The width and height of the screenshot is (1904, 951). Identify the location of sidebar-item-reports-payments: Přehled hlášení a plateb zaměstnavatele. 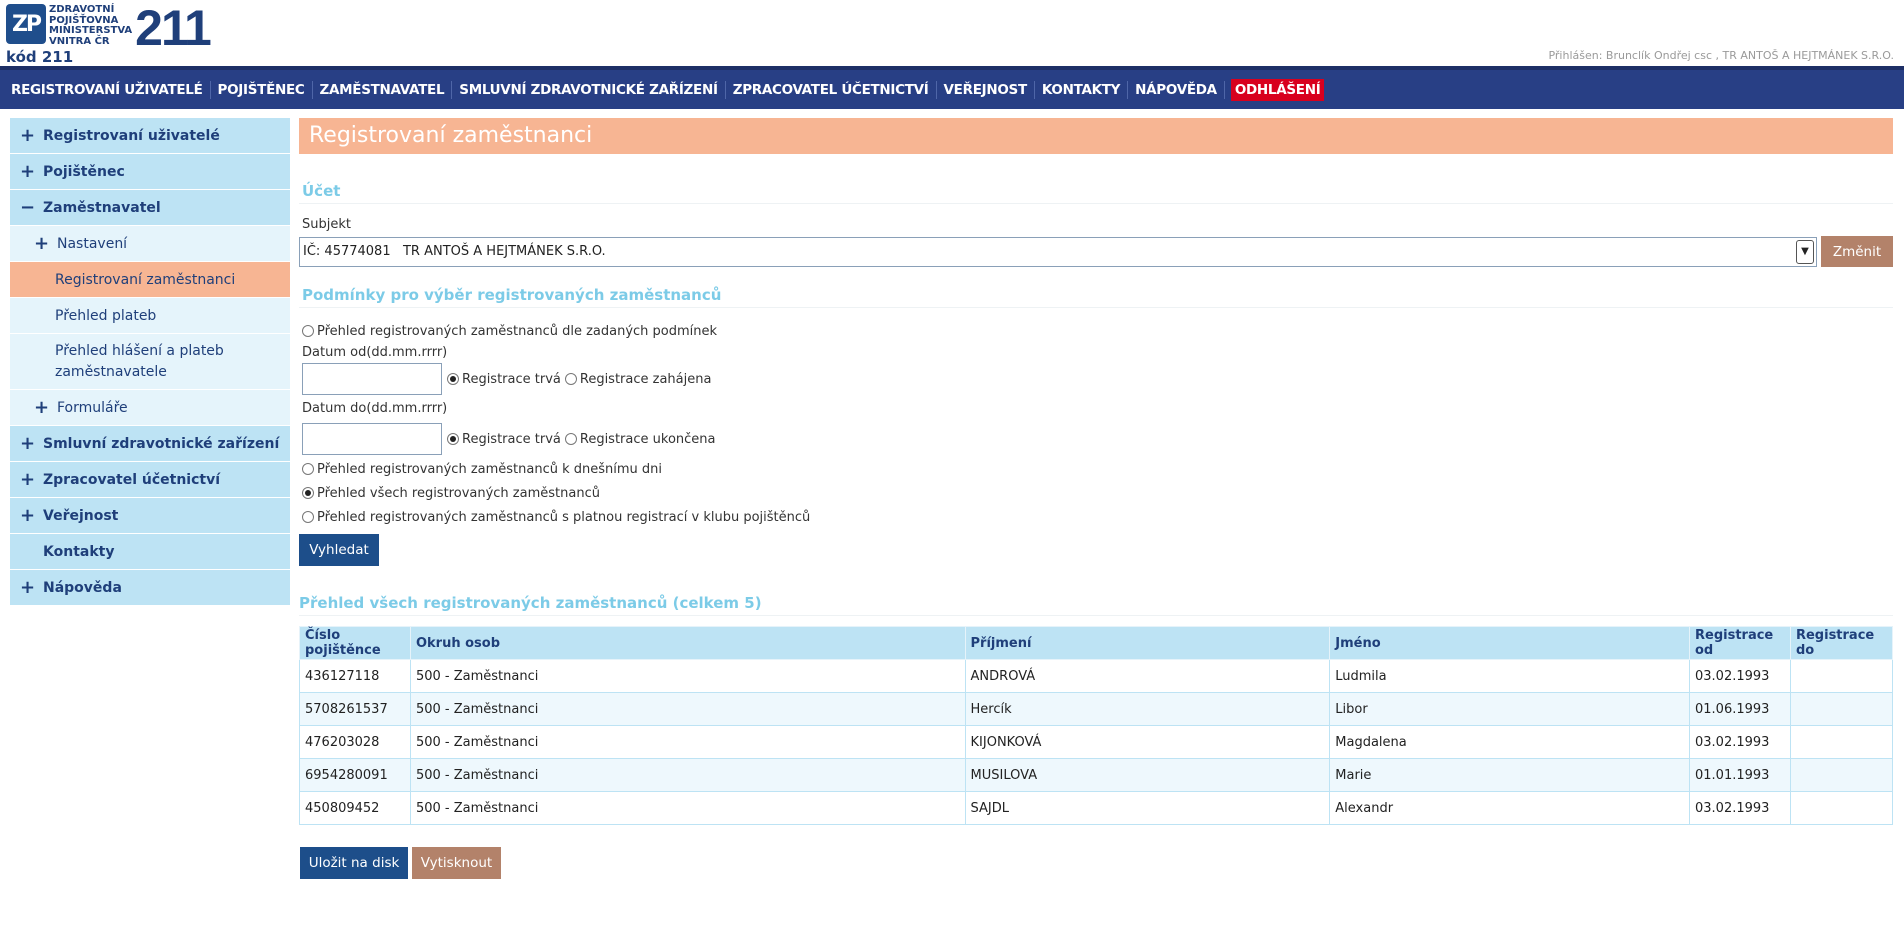
(150, 362).